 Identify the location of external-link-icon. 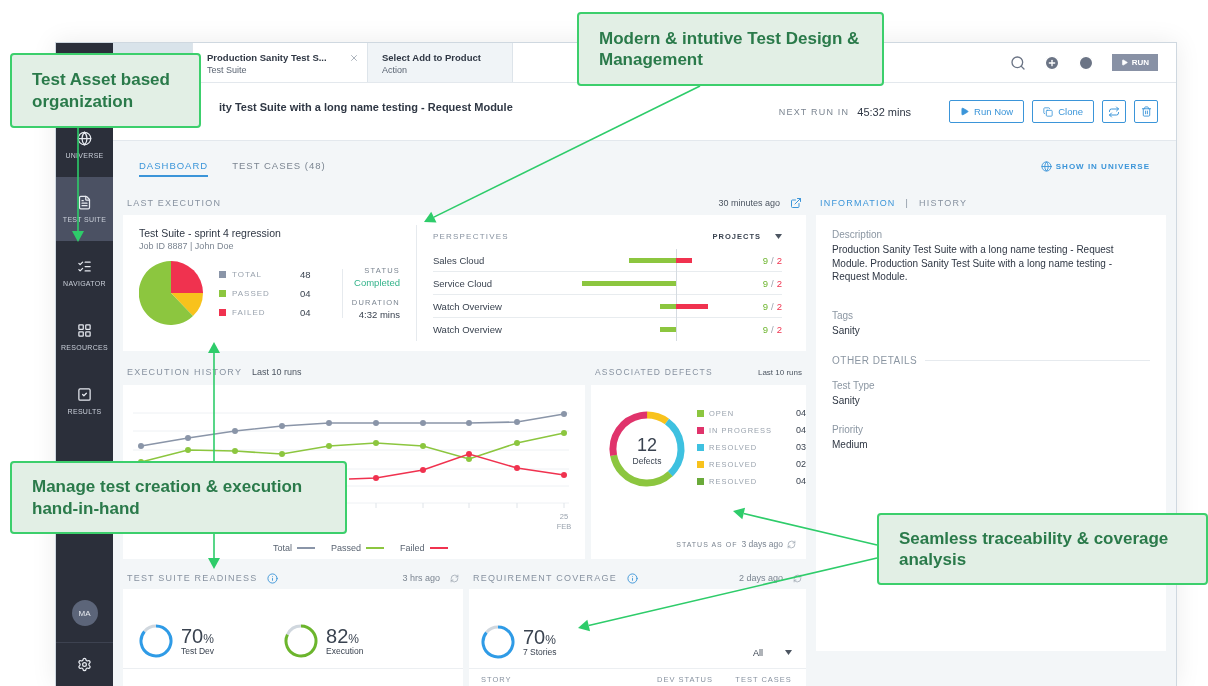
(796, 203).